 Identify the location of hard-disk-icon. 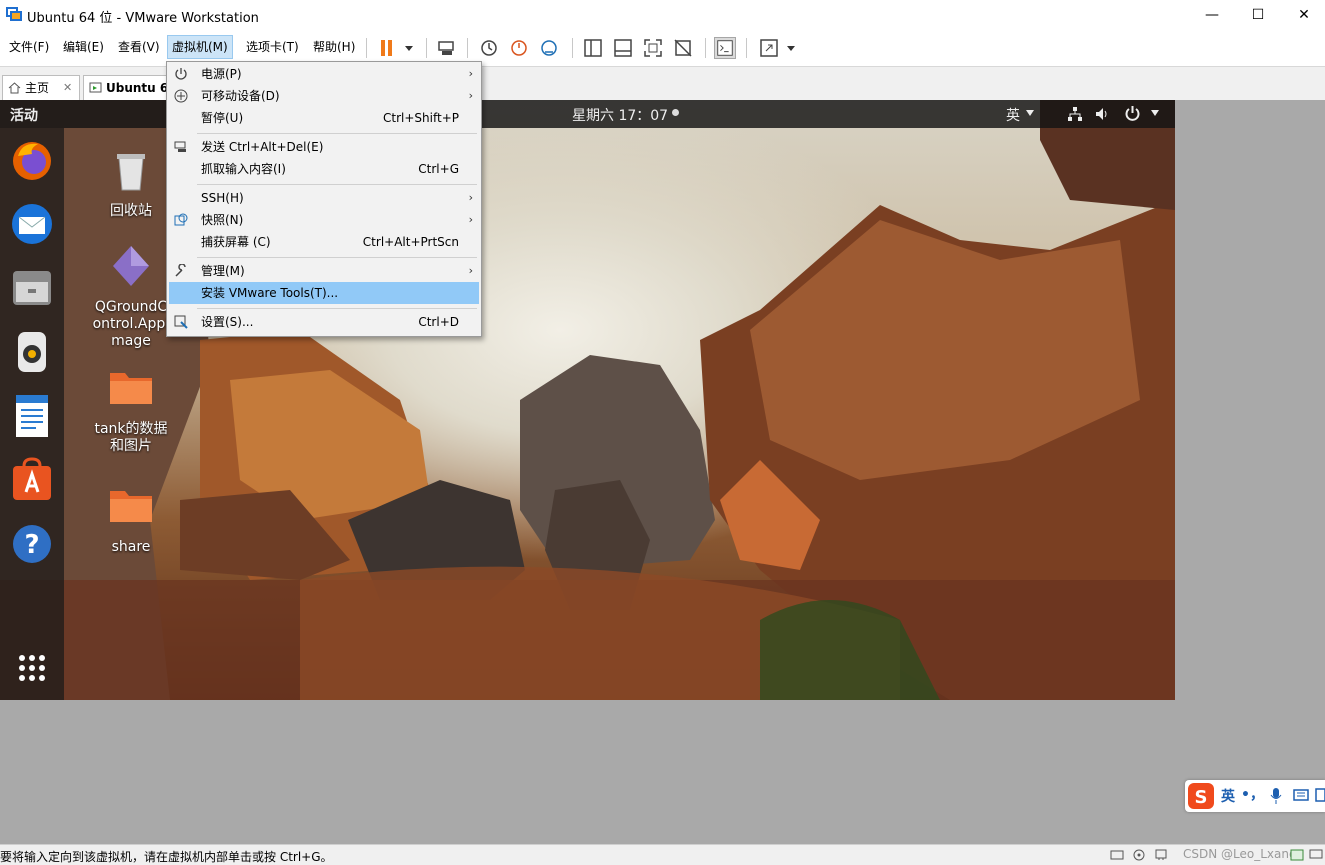
(1117, 855).